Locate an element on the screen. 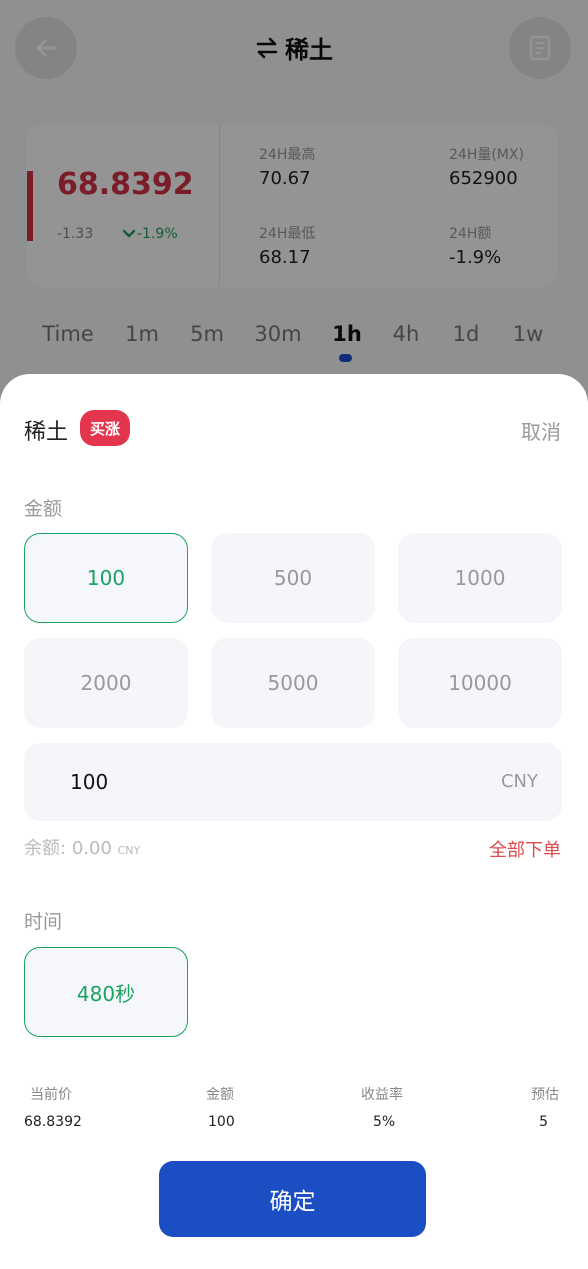 The height and width of the screenshot is (1269, 588). summary-label: 预估 is located at coordinates (545, 1095).